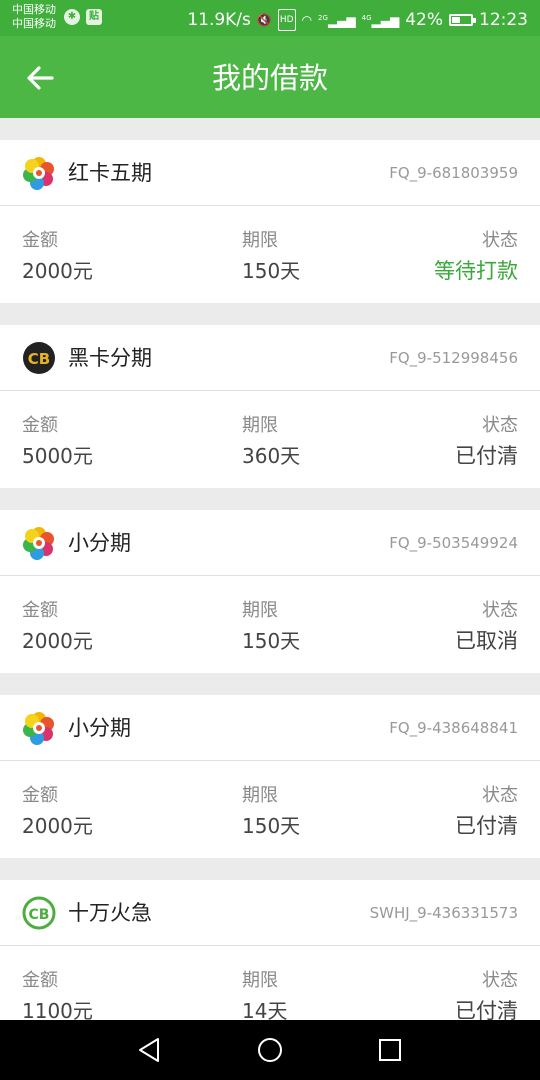 The image size is (540, 1080). I want to click on signal-2g-icon: 2G▂▄▆, so click(337, 21).